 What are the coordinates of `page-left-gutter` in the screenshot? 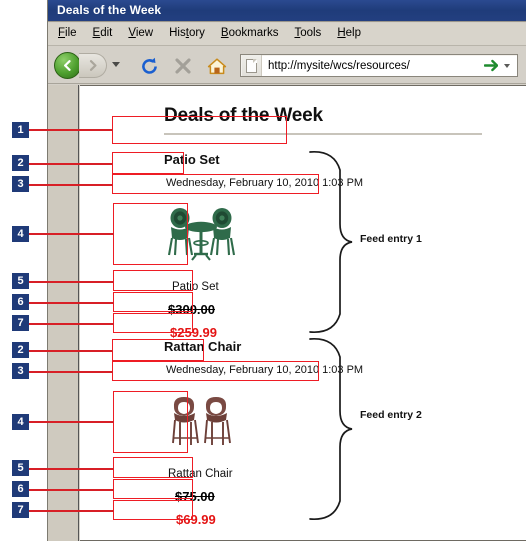 It's located at (63, 313).